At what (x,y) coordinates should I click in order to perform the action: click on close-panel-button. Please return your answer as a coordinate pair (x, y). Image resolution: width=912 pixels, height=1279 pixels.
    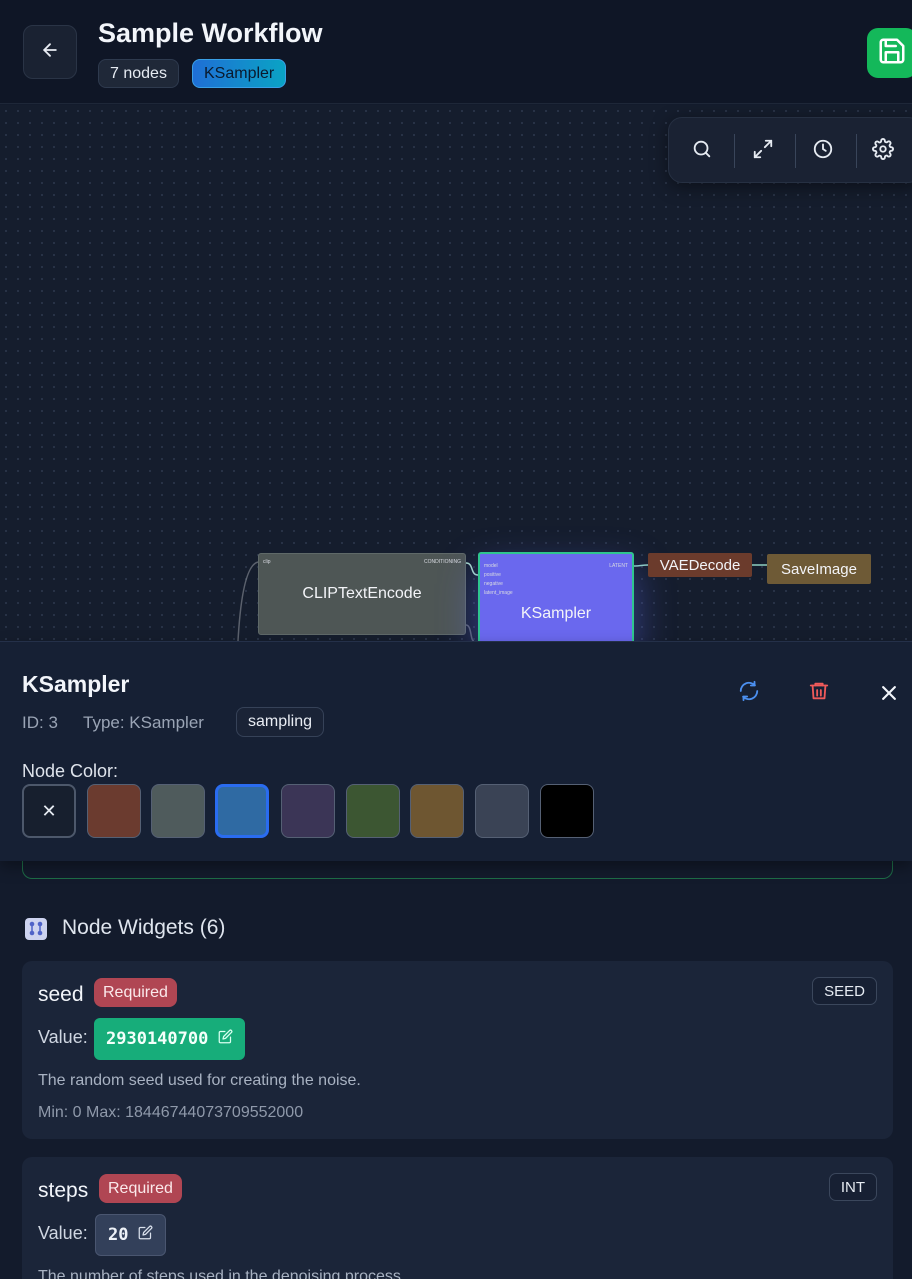
    Looking at the image, I should click on (889, 695).